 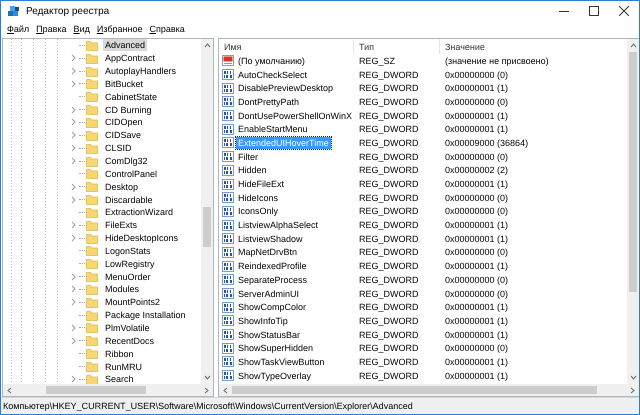 What do you see at coordinates (122, 289) in the screenshot?
I see `tree-item: Modules` at bounding box center [122, 289].